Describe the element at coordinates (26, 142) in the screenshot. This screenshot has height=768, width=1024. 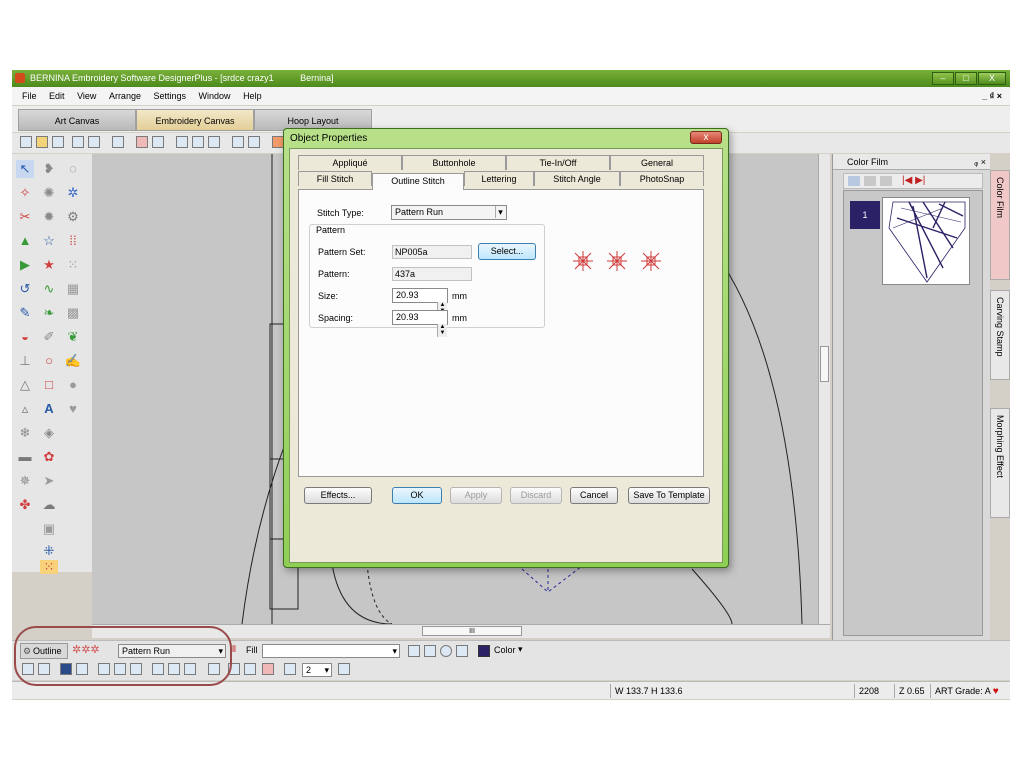
I see `new-icon` at that location.